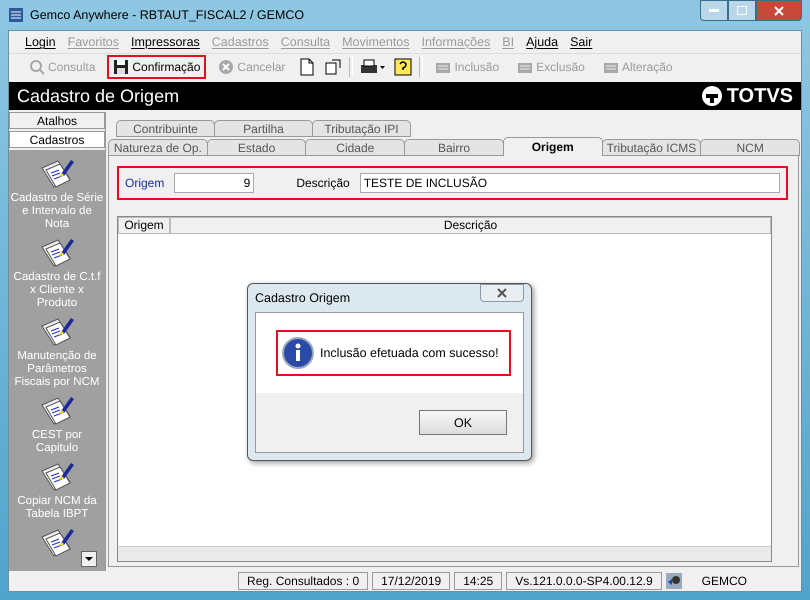 The height and width of the screenshot is (600, 810). Describe the element at coordinates (57, 139) in the screenshot. I see `sidebar-group-button: Cadastros` at that location.